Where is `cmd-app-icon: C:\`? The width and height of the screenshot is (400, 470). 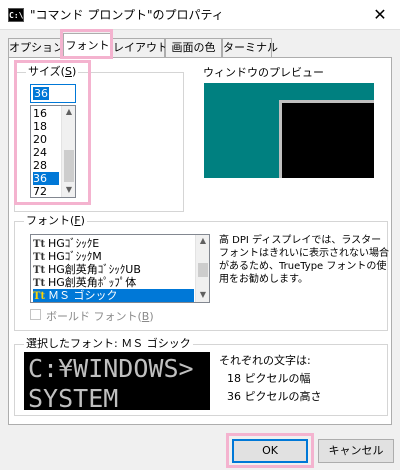 cmd-app-icon: C:\ is located at coordinates (16, 15).